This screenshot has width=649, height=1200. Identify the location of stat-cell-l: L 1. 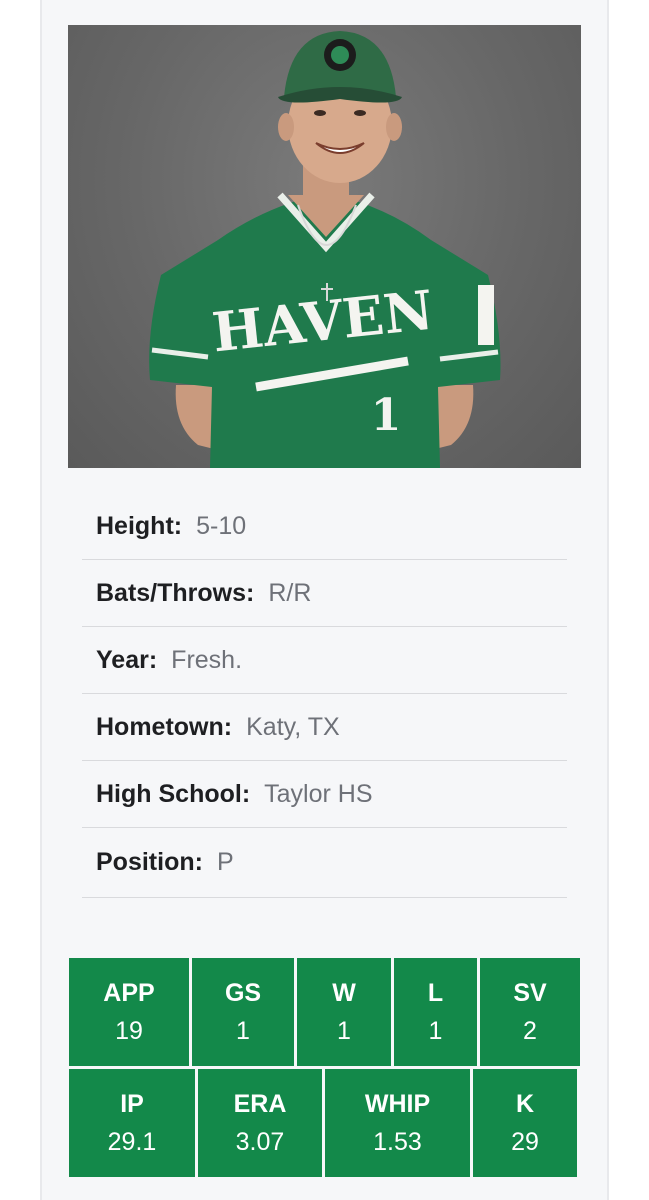
(435, 1012).